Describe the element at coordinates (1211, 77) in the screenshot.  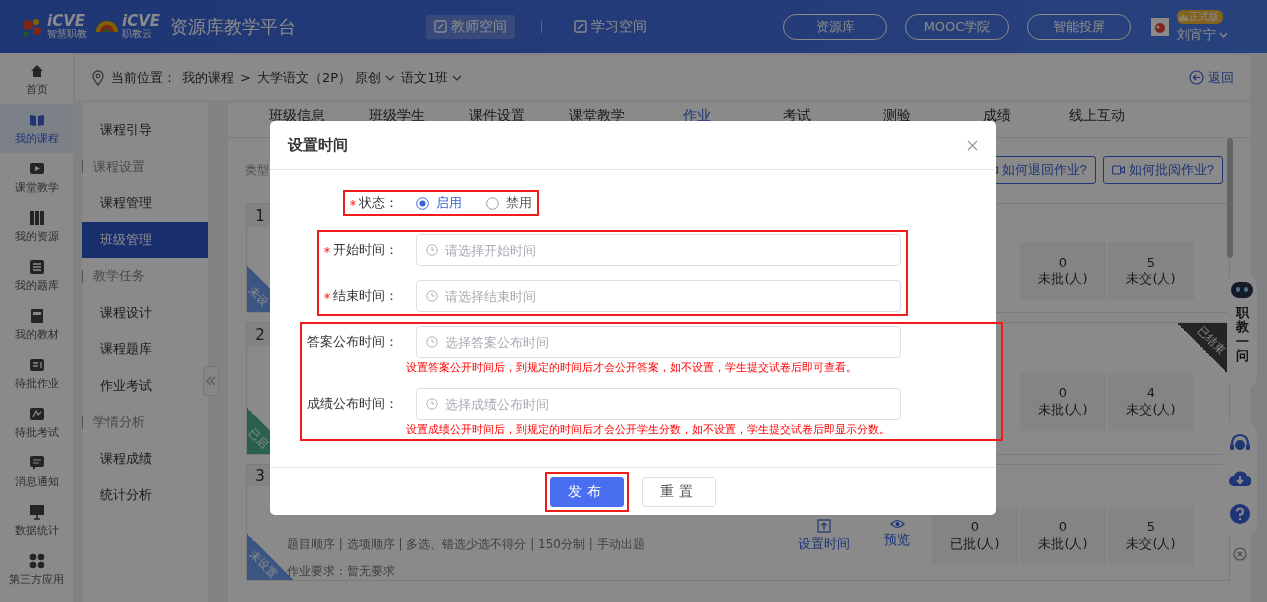
I see `back-link: 返回` at that location.